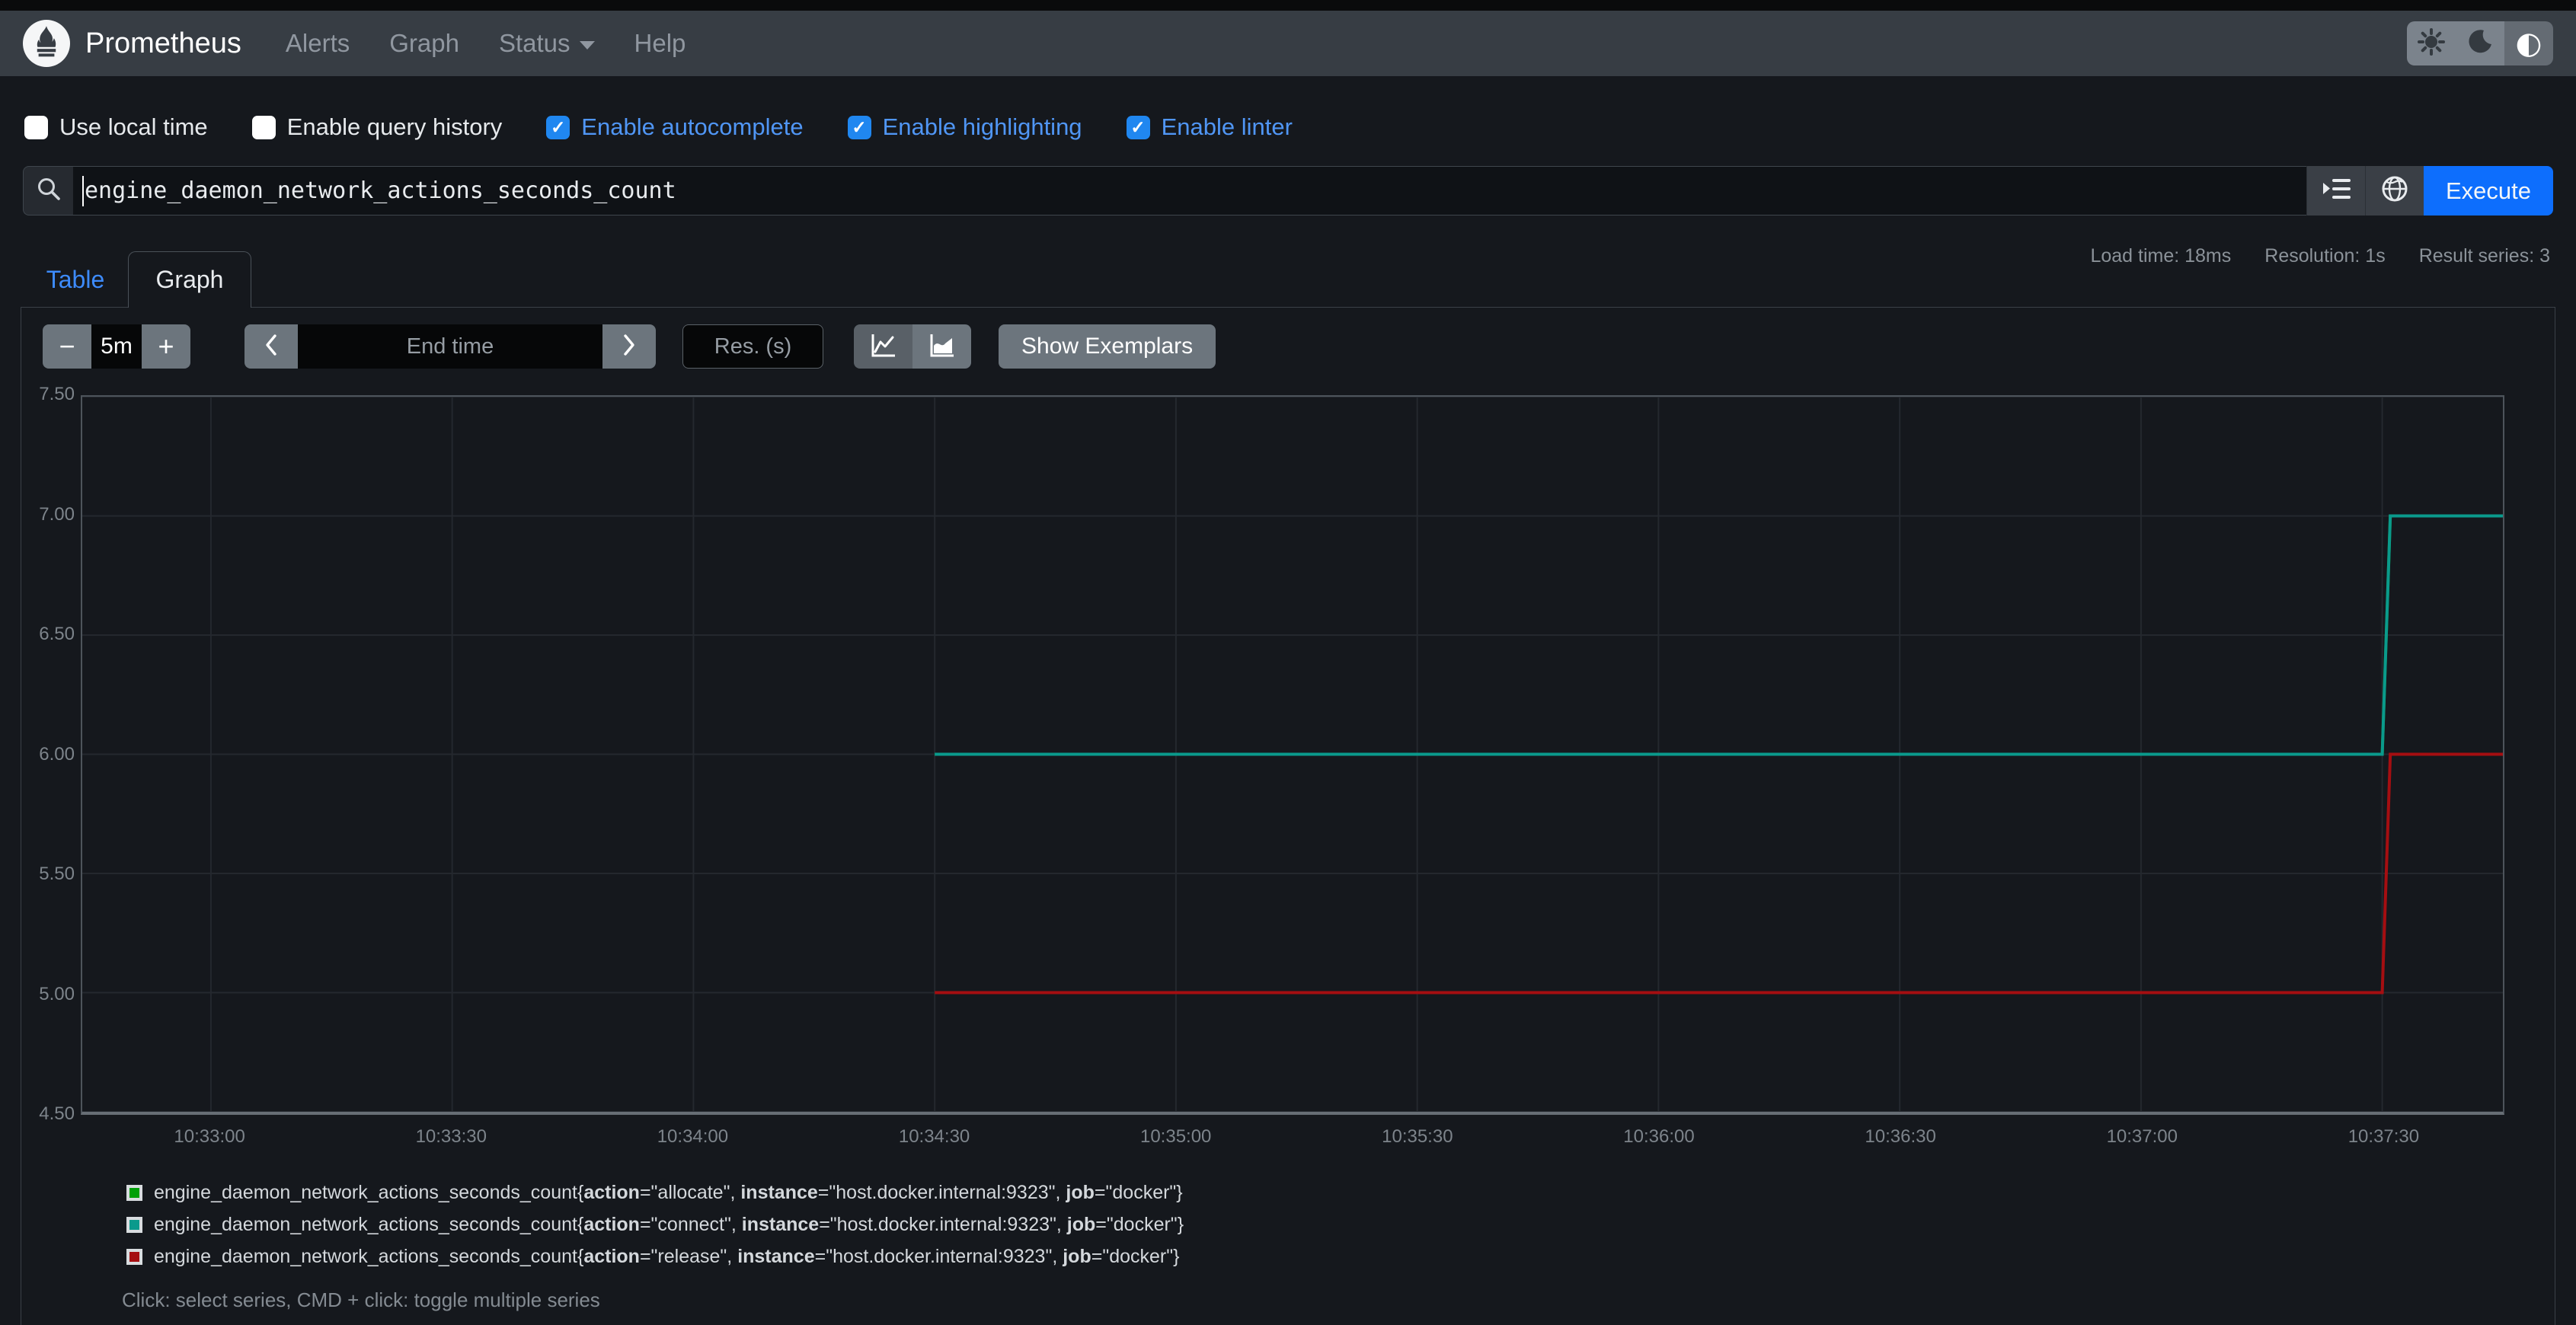  I want to click on metrics-explorer-button, so click(2395, 191).